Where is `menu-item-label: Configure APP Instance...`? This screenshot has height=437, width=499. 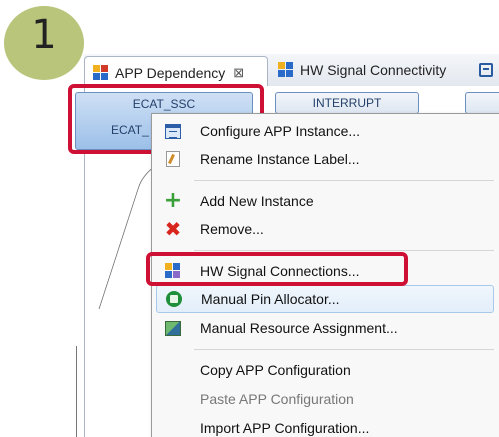
menu-item-label: Configure APP Instance... is located at coordinates (280, 131).